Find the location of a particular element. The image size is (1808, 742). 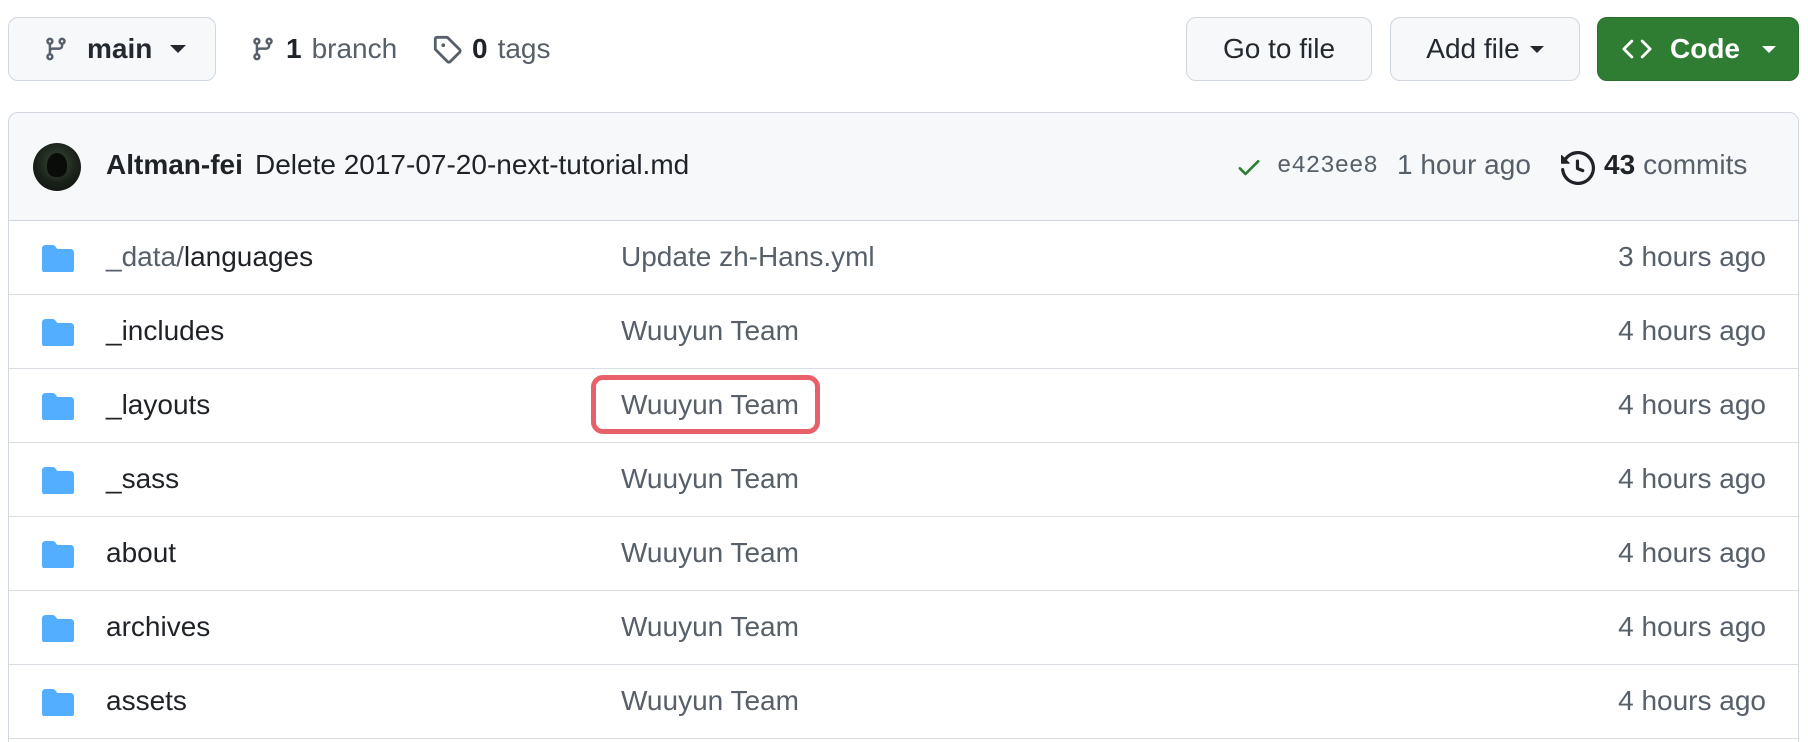

file-row: _includes Wuuyun Team 4 hours ago is located at coordinates (903, 332).